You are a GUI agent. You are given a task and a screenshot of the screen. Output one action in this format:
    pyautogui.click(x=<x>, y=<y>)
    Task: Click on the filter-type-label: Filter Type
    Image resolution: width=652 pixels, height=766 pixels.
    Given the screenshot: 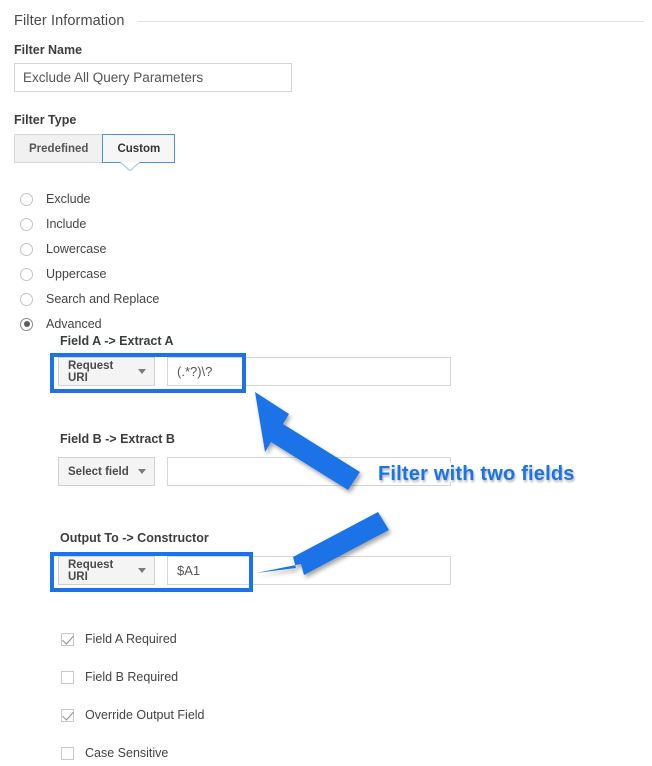 What is the action you would take?
    pyautogui.click(x=45, y=120)
    